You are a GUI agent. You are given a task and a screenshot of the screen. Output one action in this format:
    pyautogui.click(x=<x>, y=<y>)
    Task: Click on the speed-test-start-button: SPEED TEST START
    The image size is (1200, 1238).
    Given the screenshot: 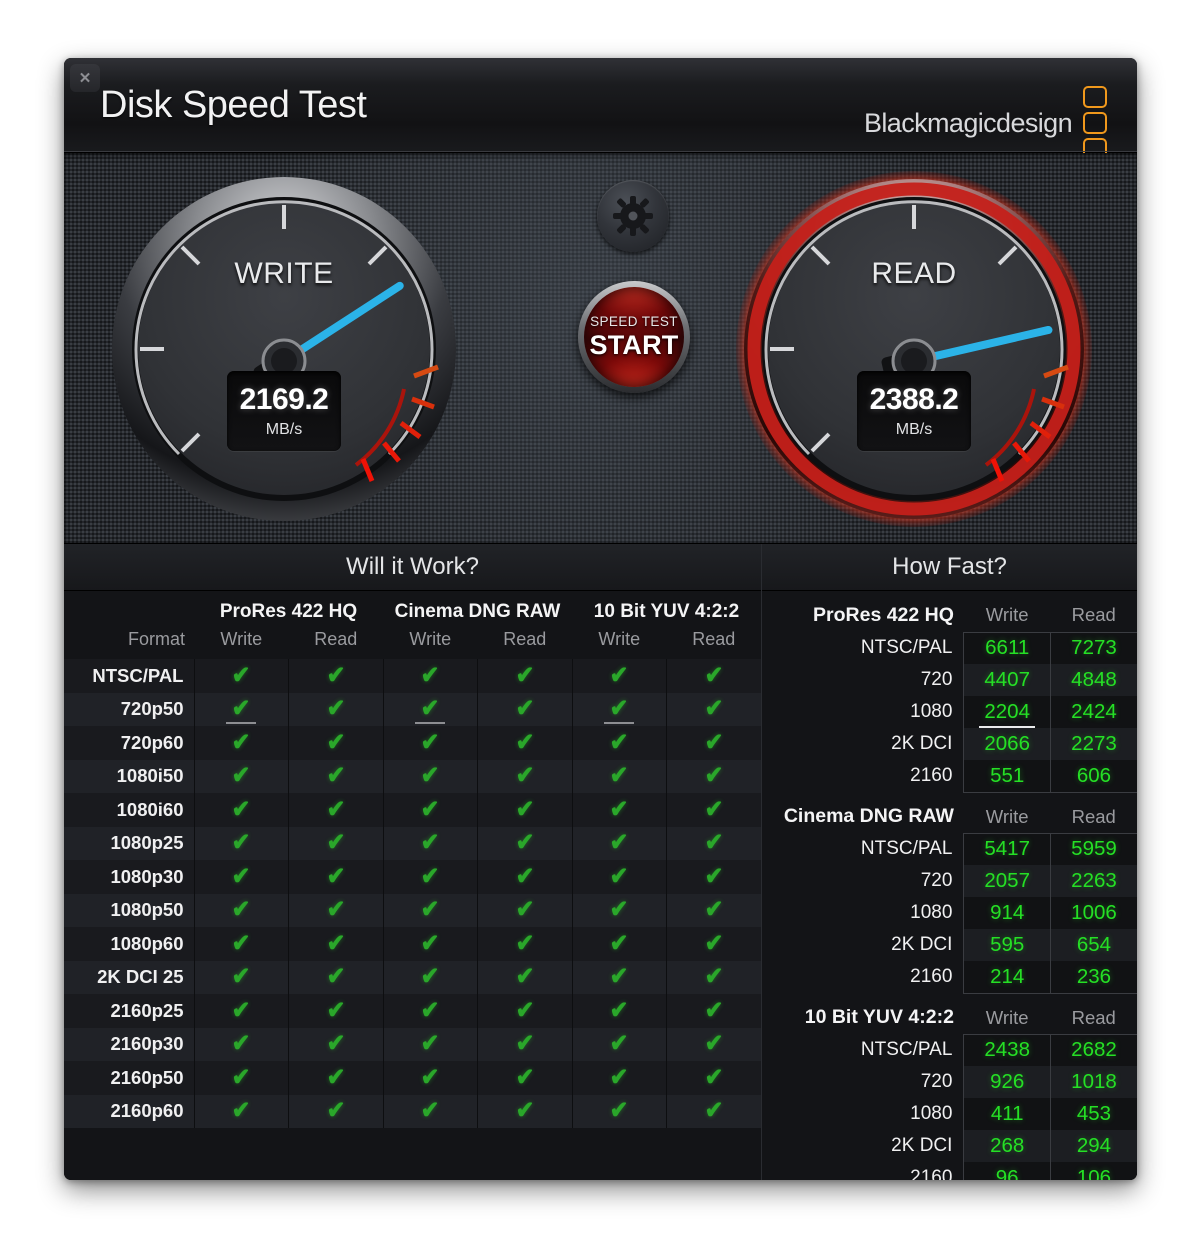 What is the action you would take?
    pyautogui.click(x=634, y=337)
    